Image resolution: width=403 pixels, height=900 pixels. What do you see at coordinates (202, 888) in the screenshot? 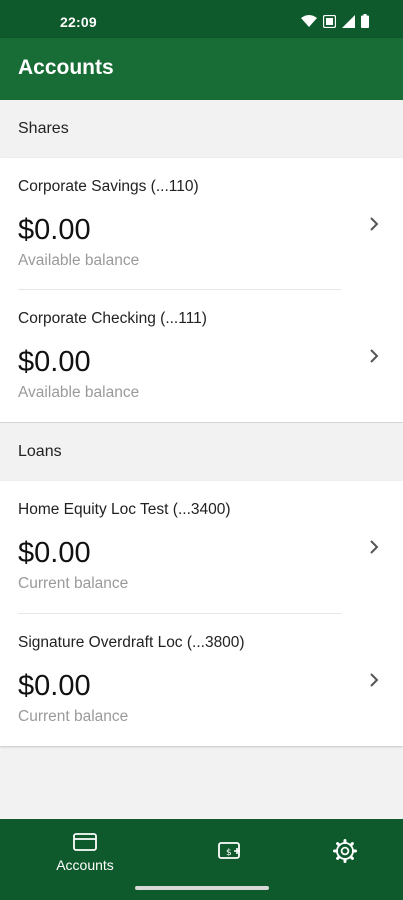
I see `home-indicator` at bounding box center [202, 888].